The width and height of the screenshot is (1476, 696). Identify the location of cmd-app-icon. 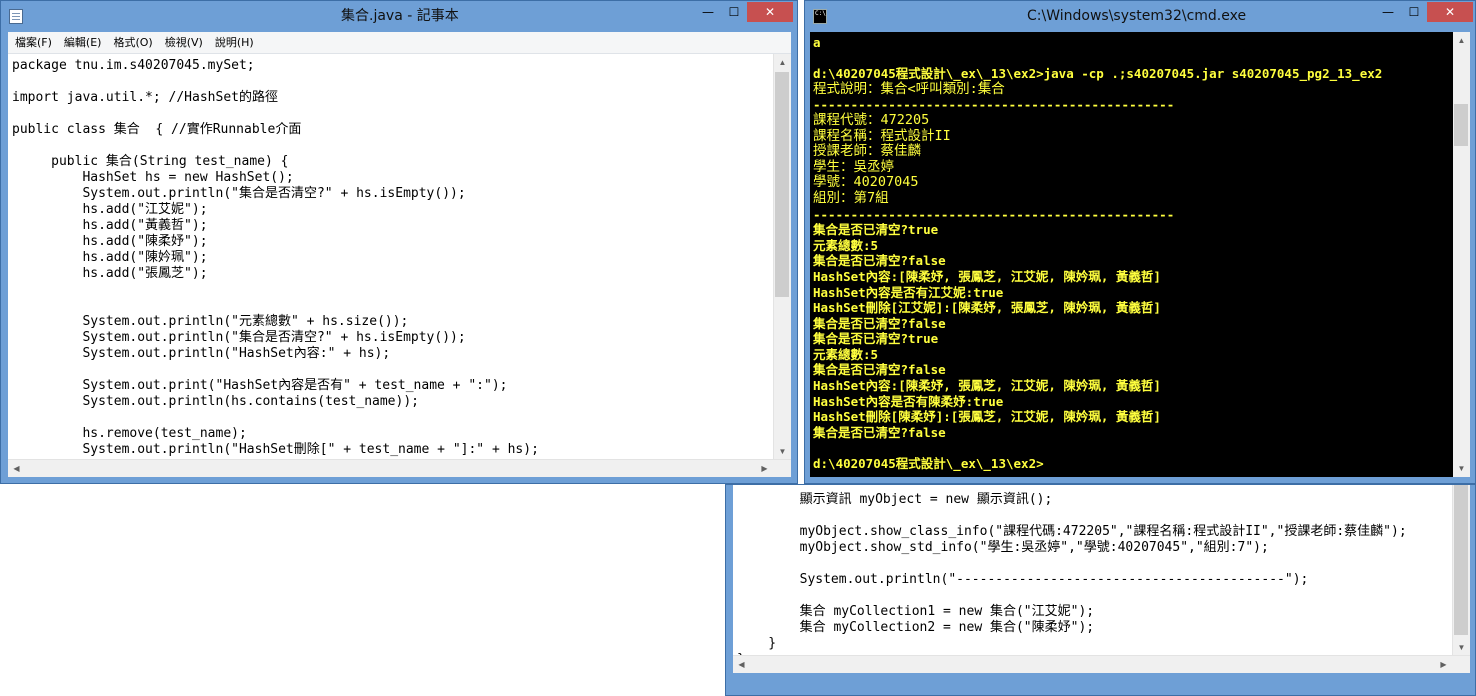
(820, 16).